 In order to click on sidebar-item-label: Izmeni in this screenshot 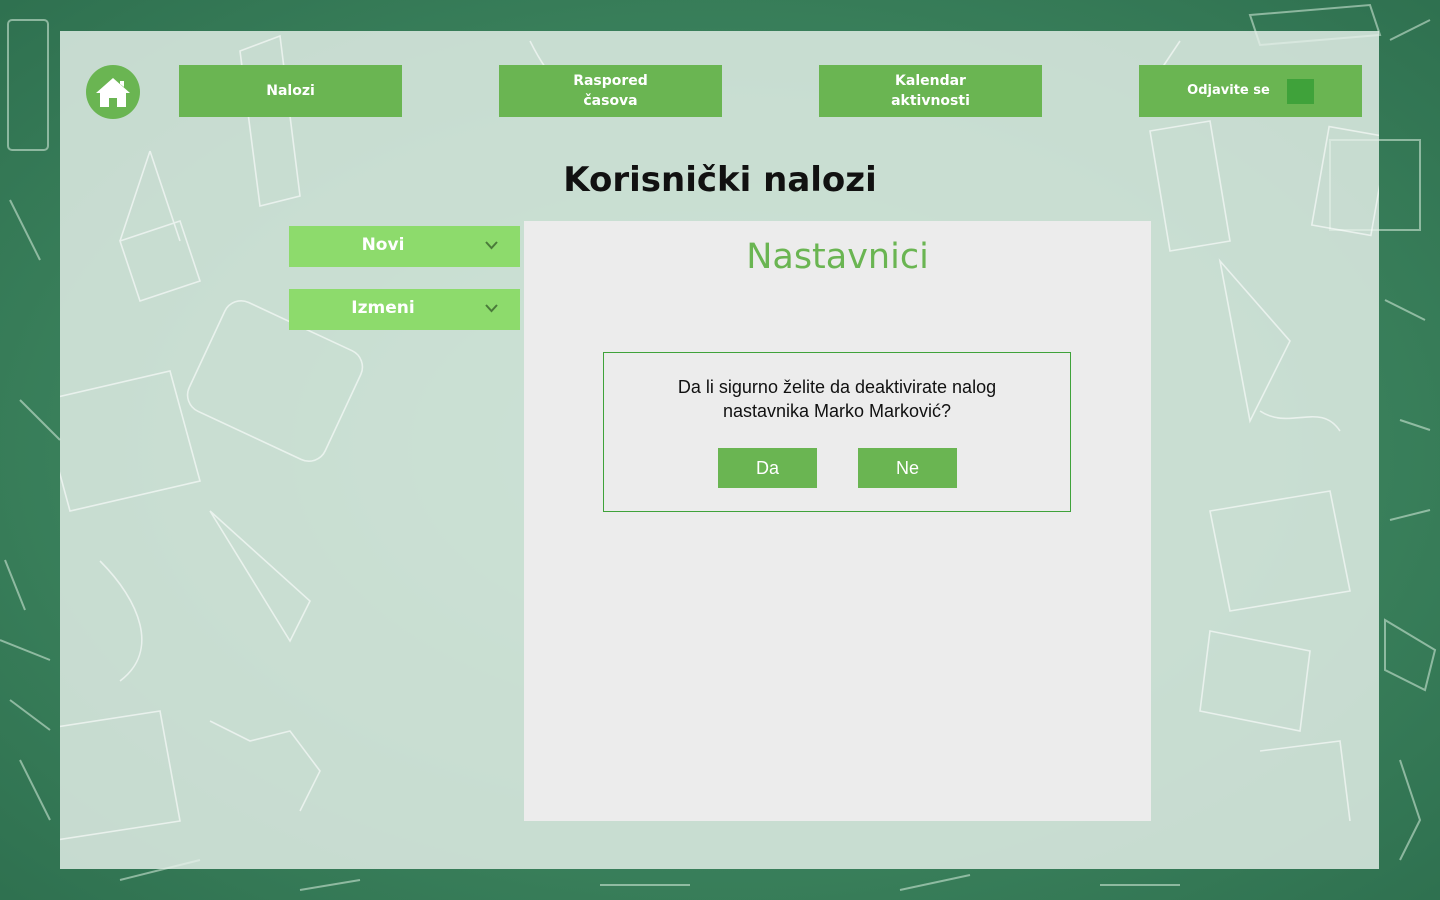, I will do `click(383, 308)`.